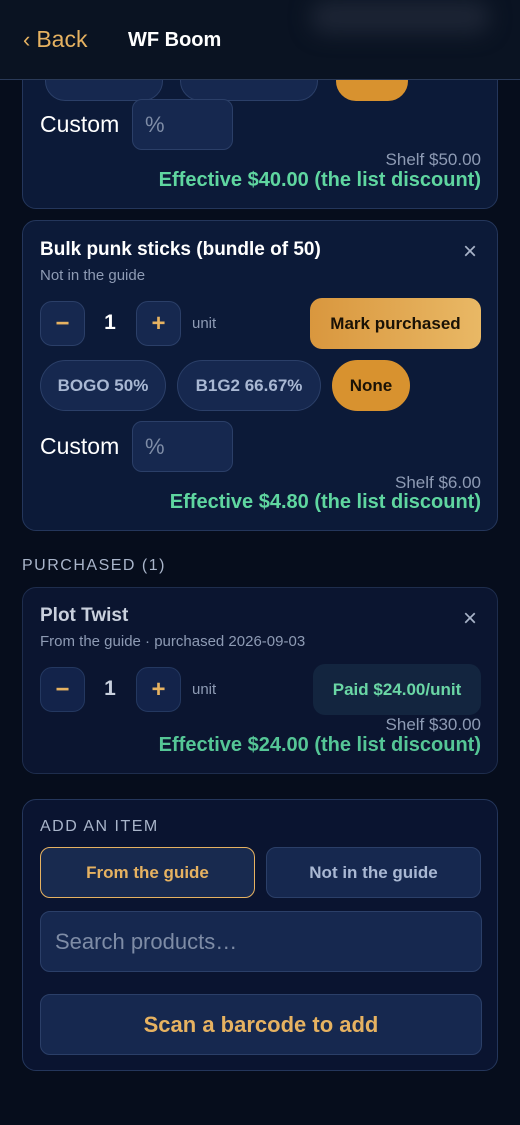 This screenshot has width=520, height=1125. What do you see at coordinates (319, 745) in the screenshot?
I see `effective-price: Effective $24.00 (the list discount)` at bounding box center [319, 745].